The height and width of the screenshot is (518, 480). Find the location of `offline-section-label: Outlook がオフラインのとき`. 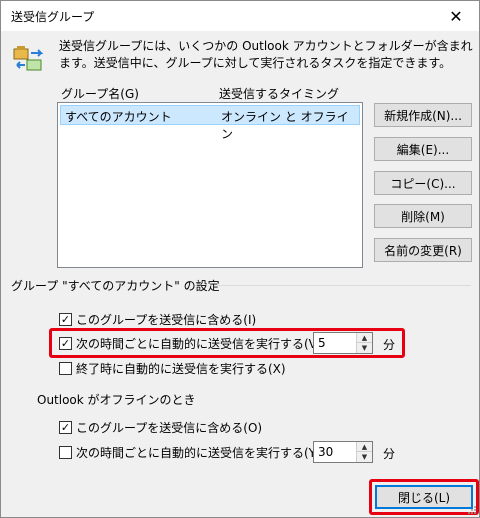

offline-section-label: Outlook がオフラインのとき is located at coordinates (116, 400).